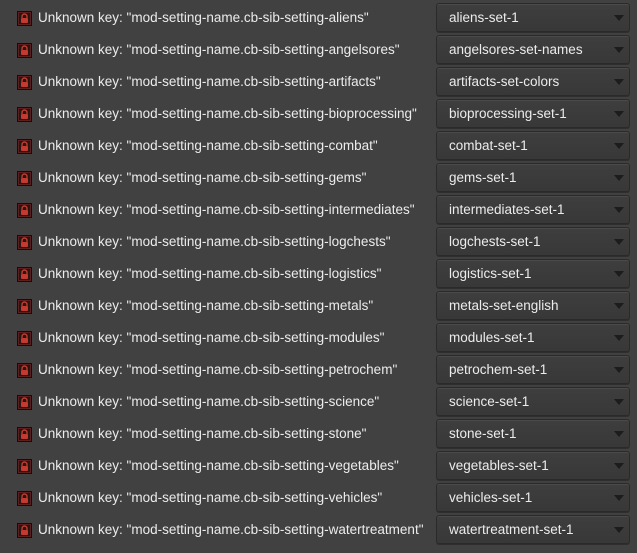 This screenshot has width=637, height=553. Describe the element at coordinates (507, 209) in the screenshot. I see `dropdown-value: intermediates-set-1` at that location.